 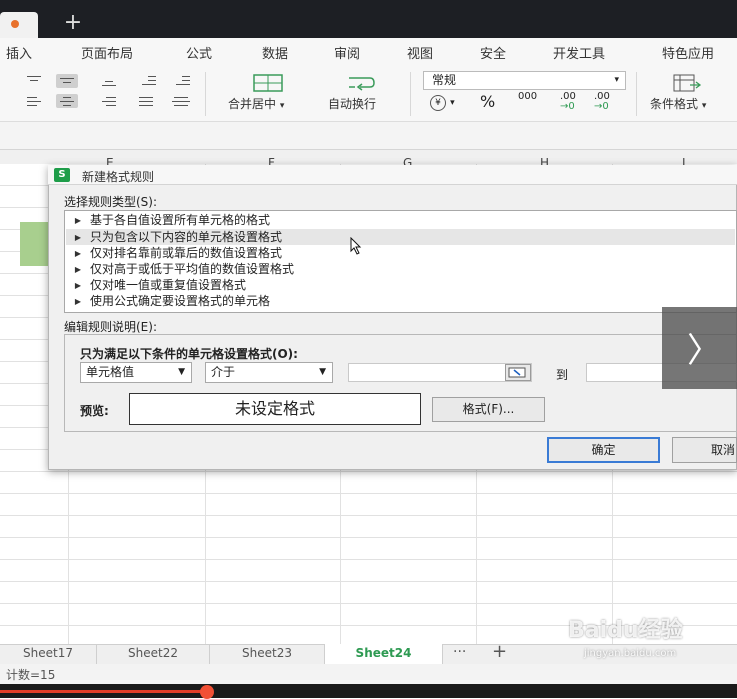 What do you see at coordinates (275, 52) in the screenshot?
I see `menu-data: 数据` at bounding box center [275, 52].